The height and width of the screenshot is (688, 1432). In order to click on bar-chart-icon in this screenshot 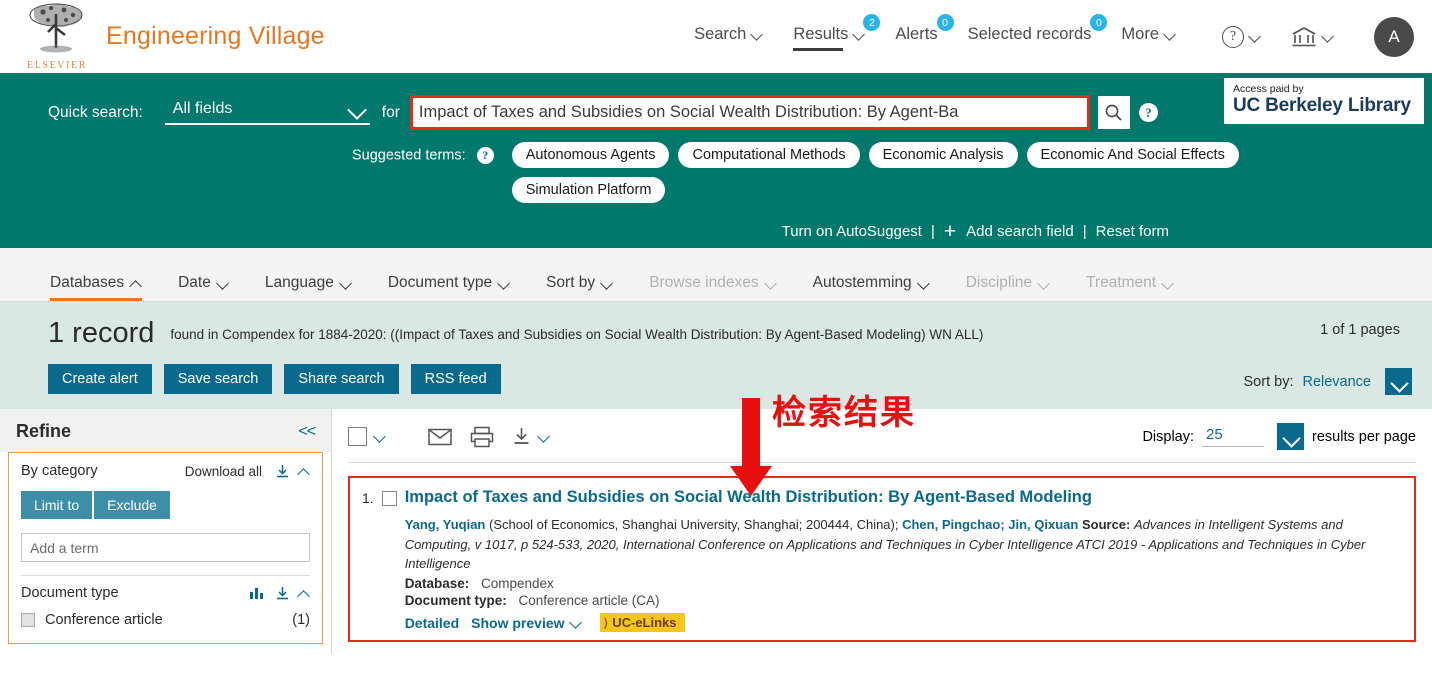, I will do `click(257, 593)`.